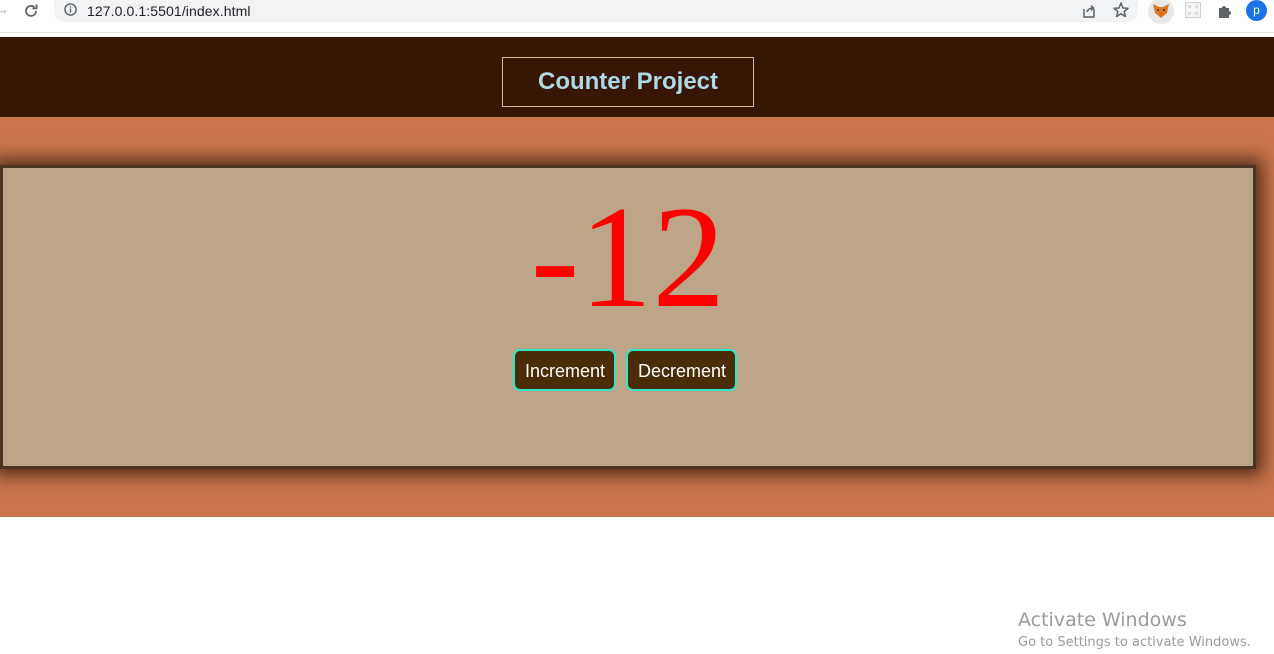  Describe the element at coordinates (5, 10) in the screenshot. I see `forward-arrow-icon: →` at that location.